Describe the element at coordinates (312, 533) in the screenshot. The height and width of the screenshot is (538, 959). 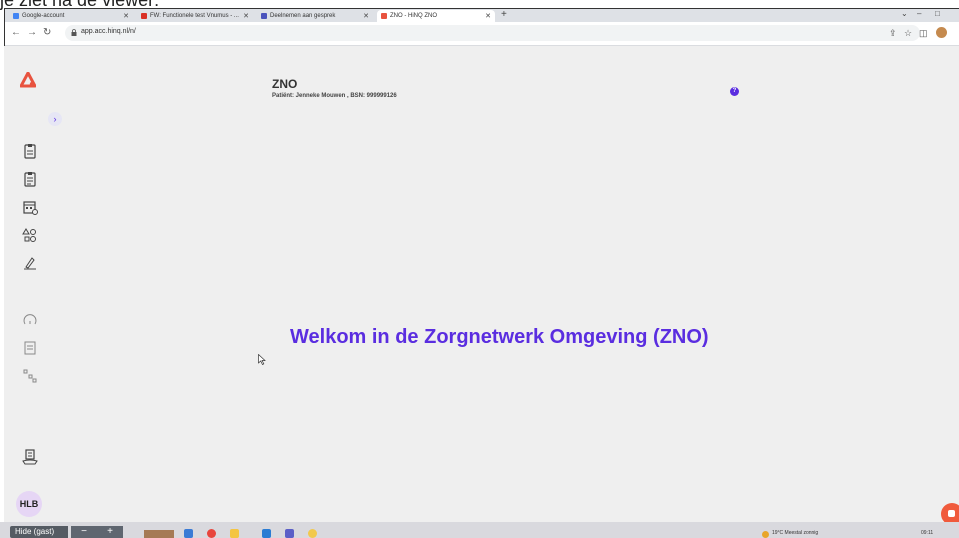
I see `app-icon` at that location.